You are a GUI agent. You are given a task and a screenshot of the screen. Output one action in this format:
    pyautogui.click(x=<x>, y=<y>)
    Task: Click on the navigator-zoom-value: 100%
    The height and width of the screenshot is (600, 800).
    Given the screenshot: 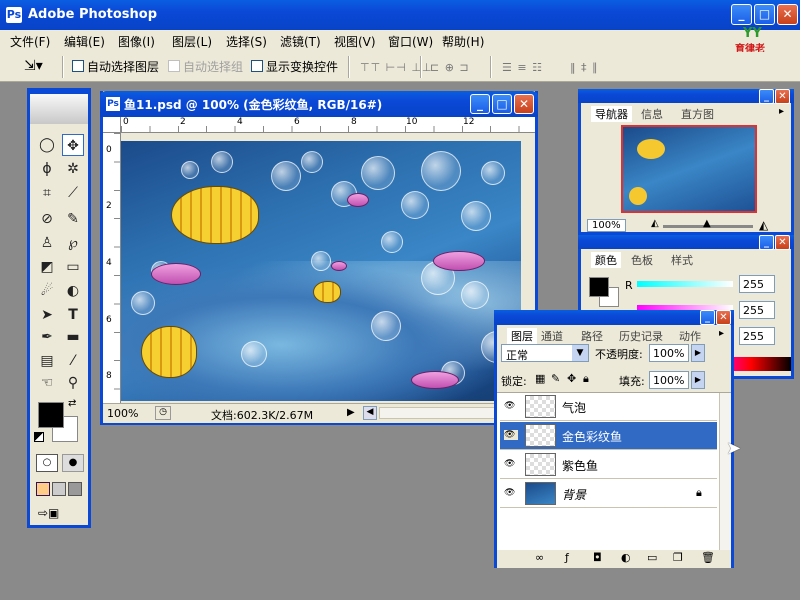 What is the action you would take?
    pyautogui.click(x=606, y=225)
    